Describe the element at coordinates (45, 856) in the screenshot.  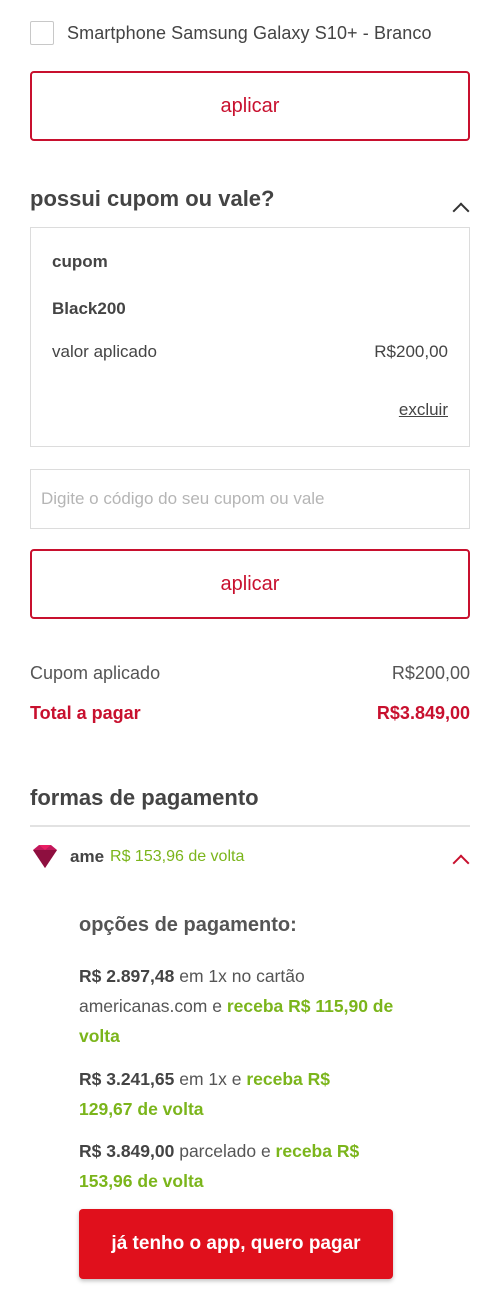
I see `ame-diamond-icon` at that location.